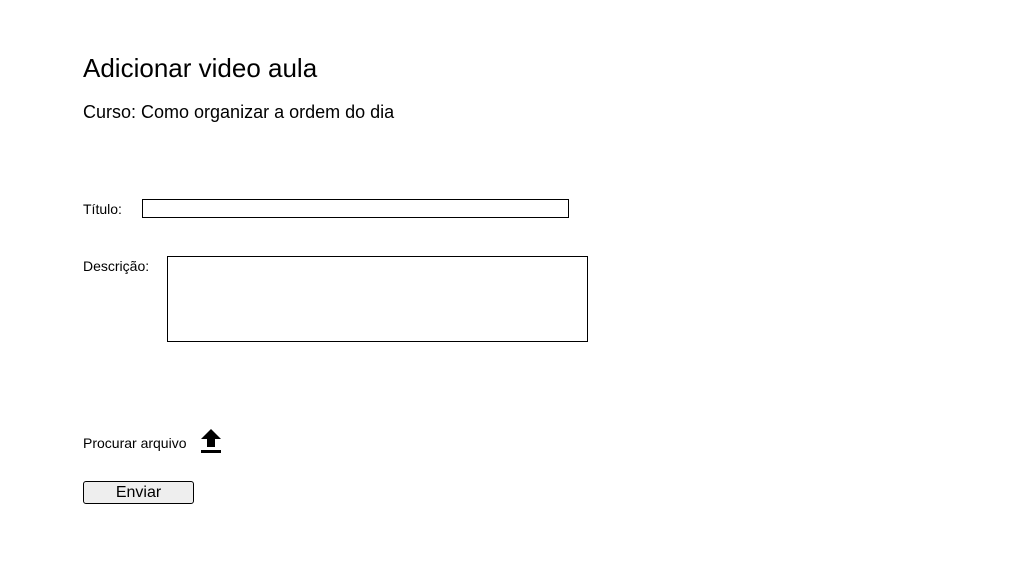  What do you see at coordinates (355, 208) in the screenshot?
I see `title-input` at bounding box center [355, 208].